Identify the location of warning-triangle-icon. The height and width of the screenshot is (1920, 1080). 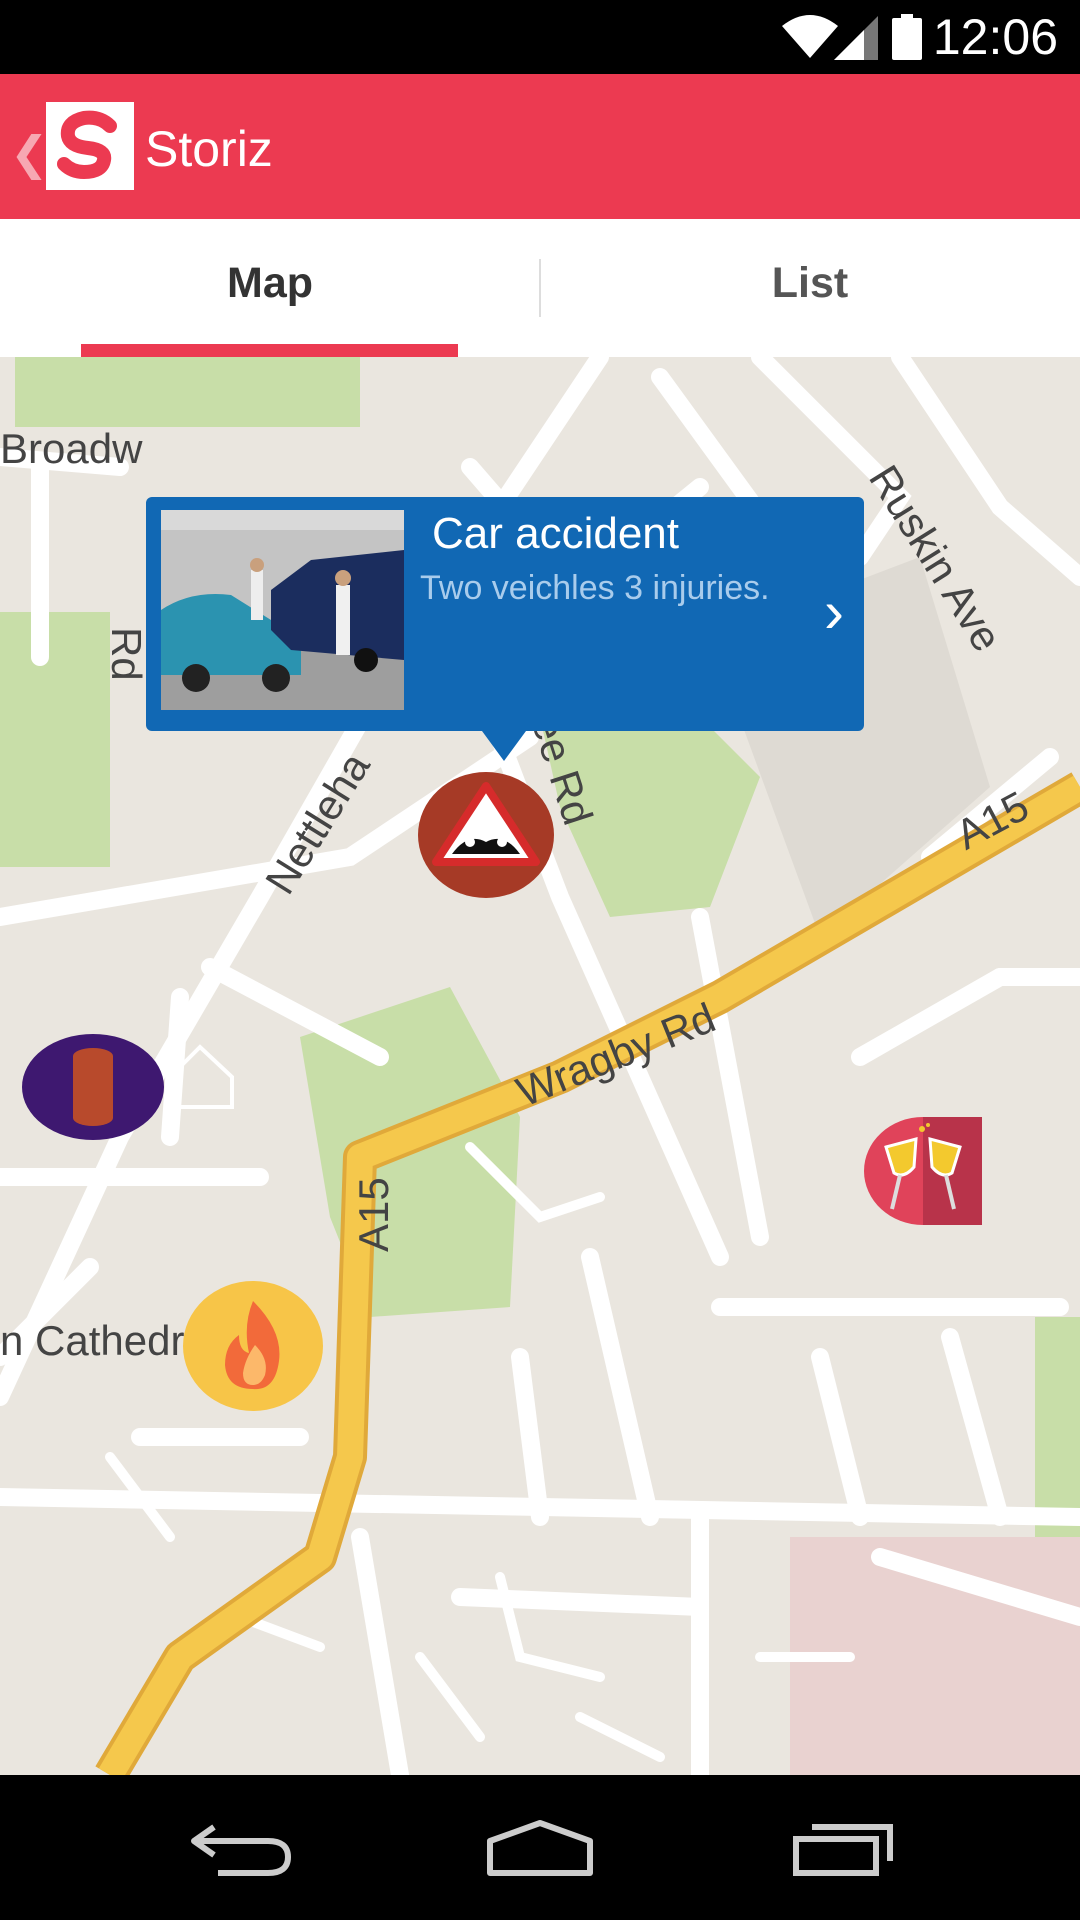
(486, 824).